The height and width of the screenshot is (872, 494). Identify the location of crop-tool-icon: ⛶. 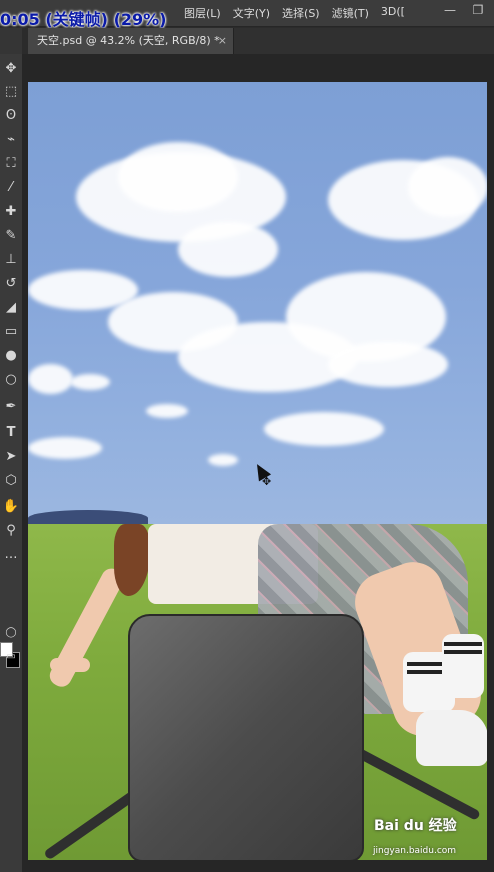
(11, 163).